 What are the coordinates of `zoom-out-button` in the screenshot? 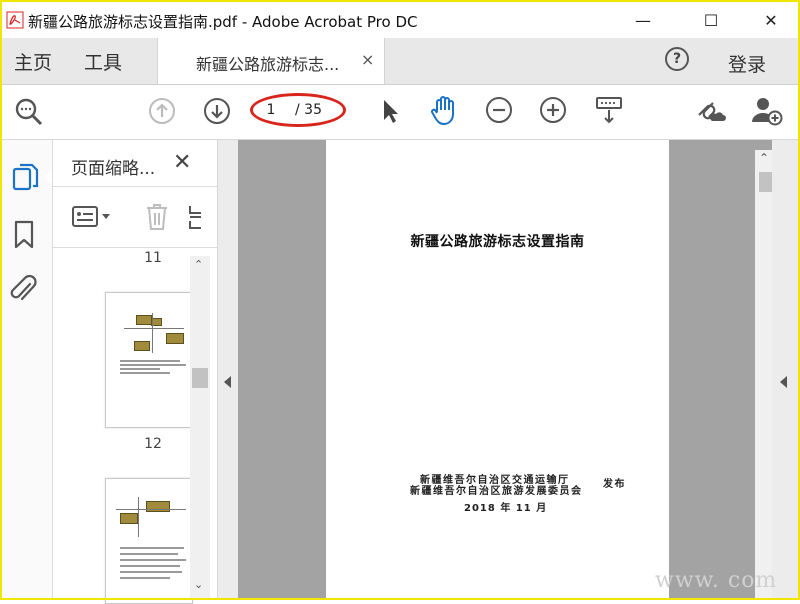 It's located at (499, 110).